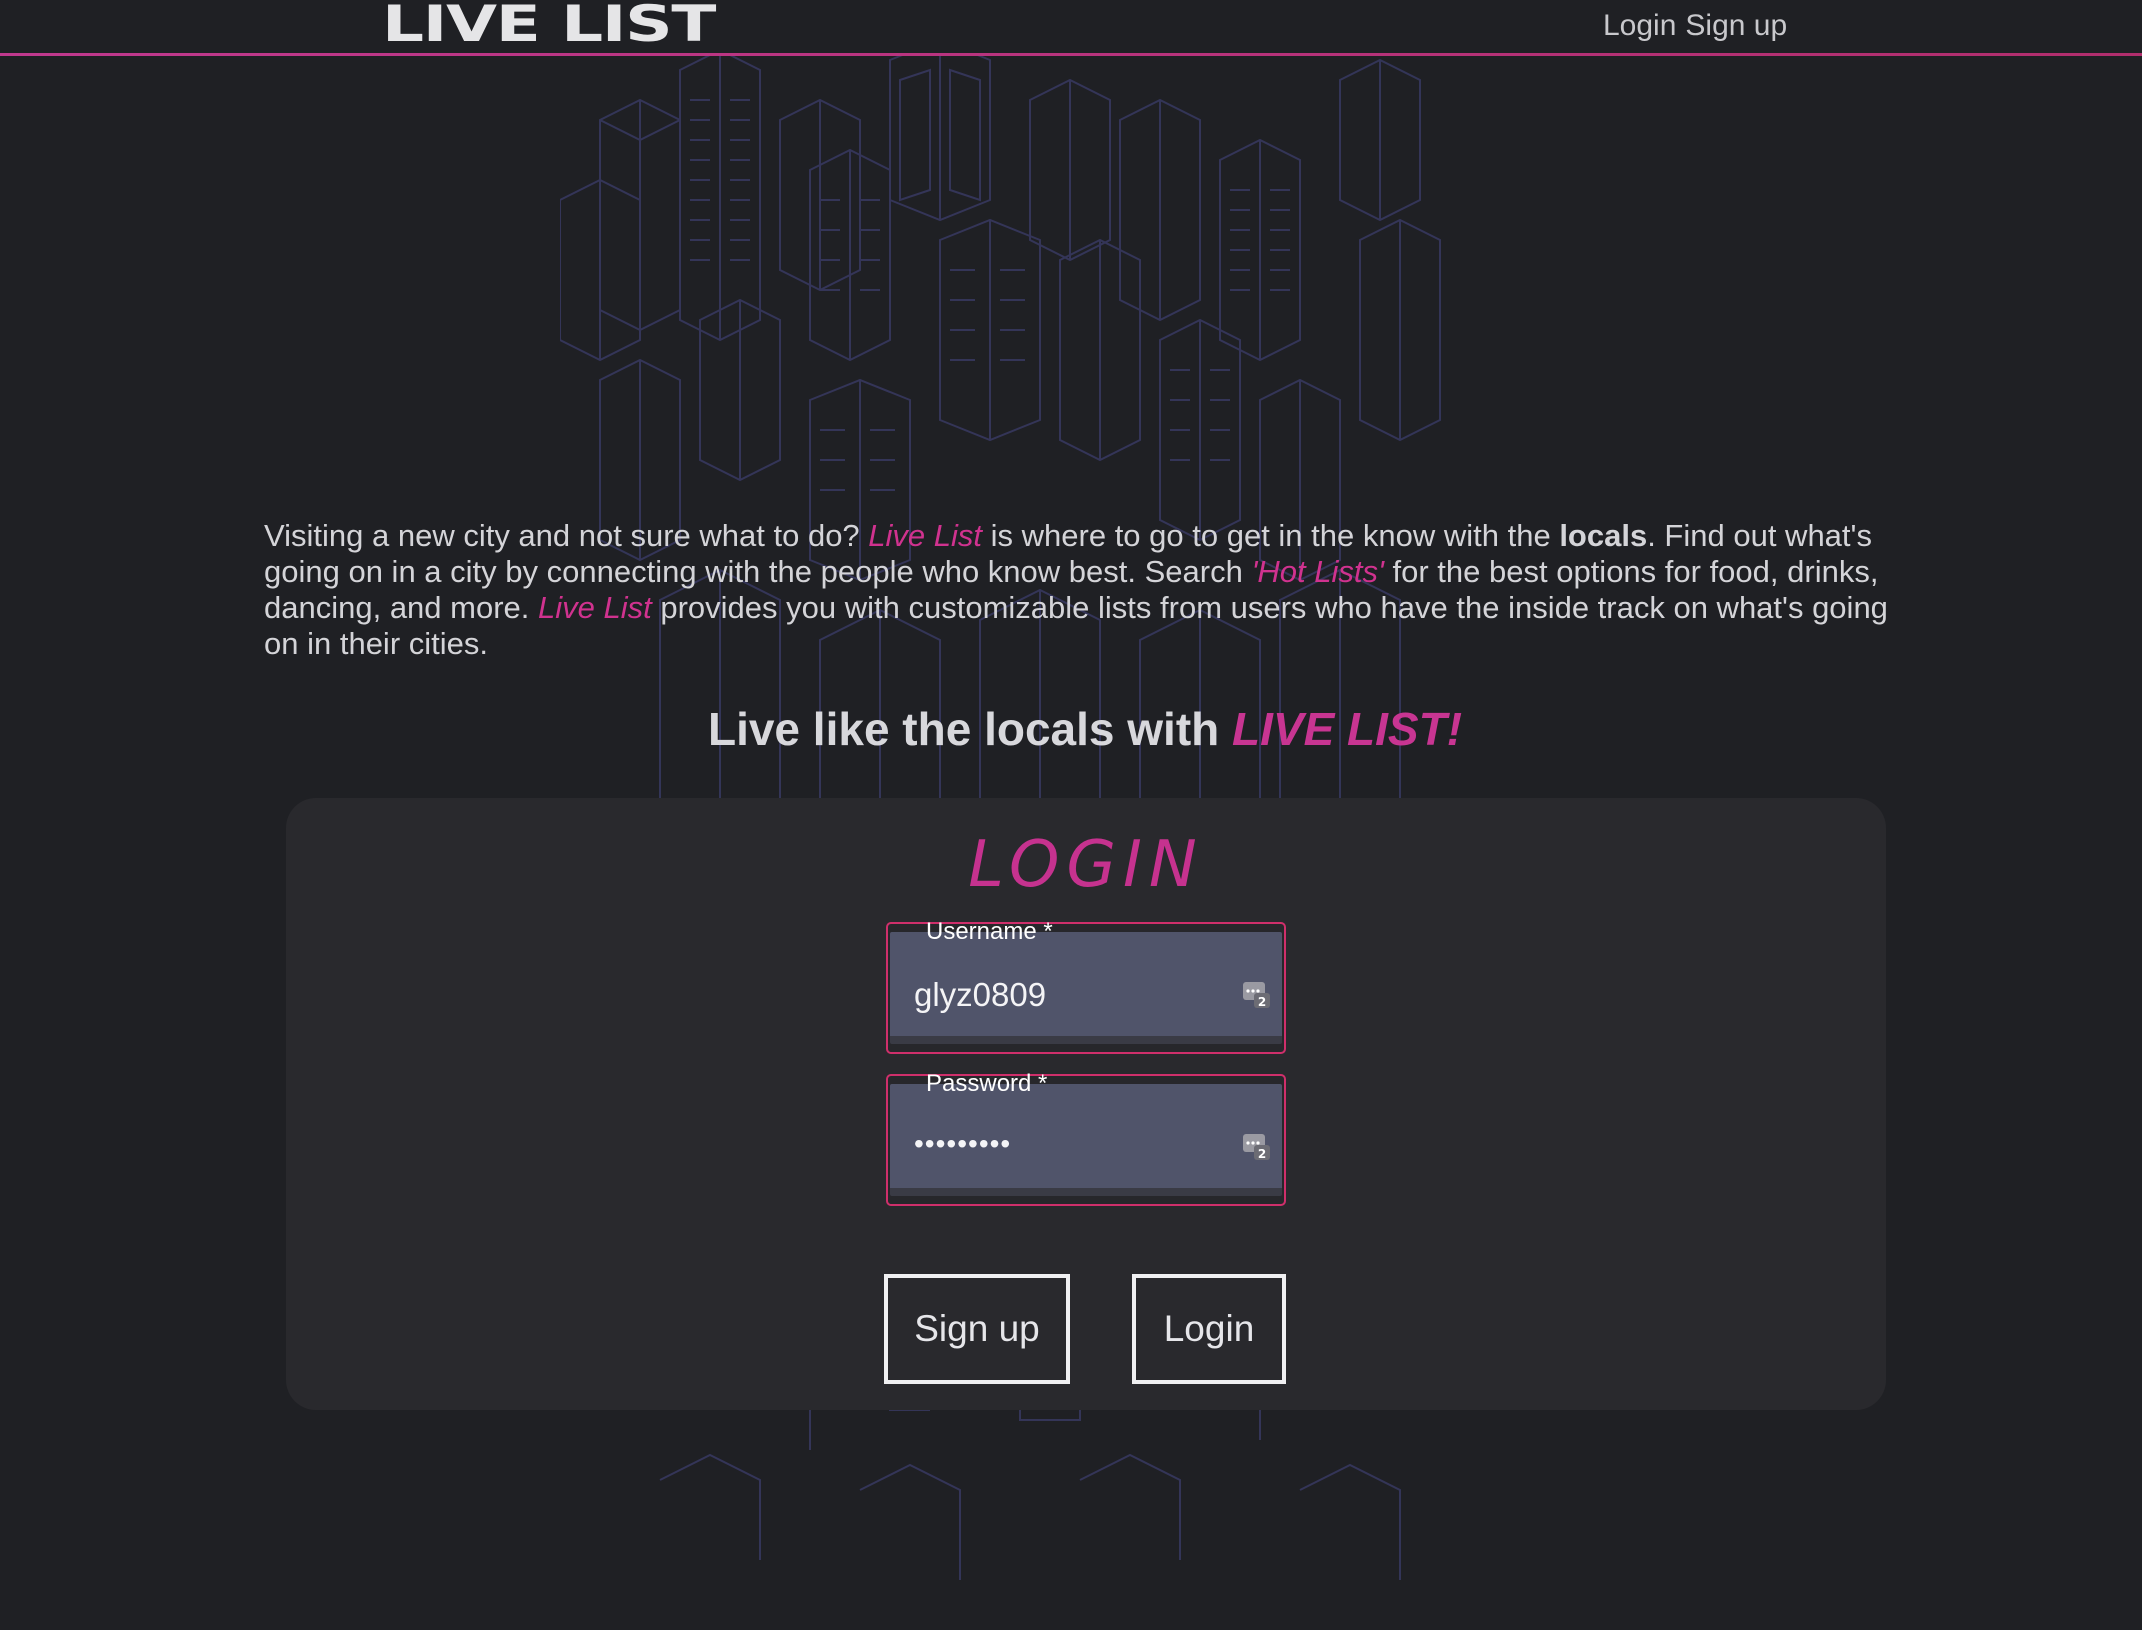 This screenshot has height=1630, width=2142. What do you see at coordinates (925, 535) in the screenshot?
I see `intro-brand-1: Live List` at bounding box center [925, 535].